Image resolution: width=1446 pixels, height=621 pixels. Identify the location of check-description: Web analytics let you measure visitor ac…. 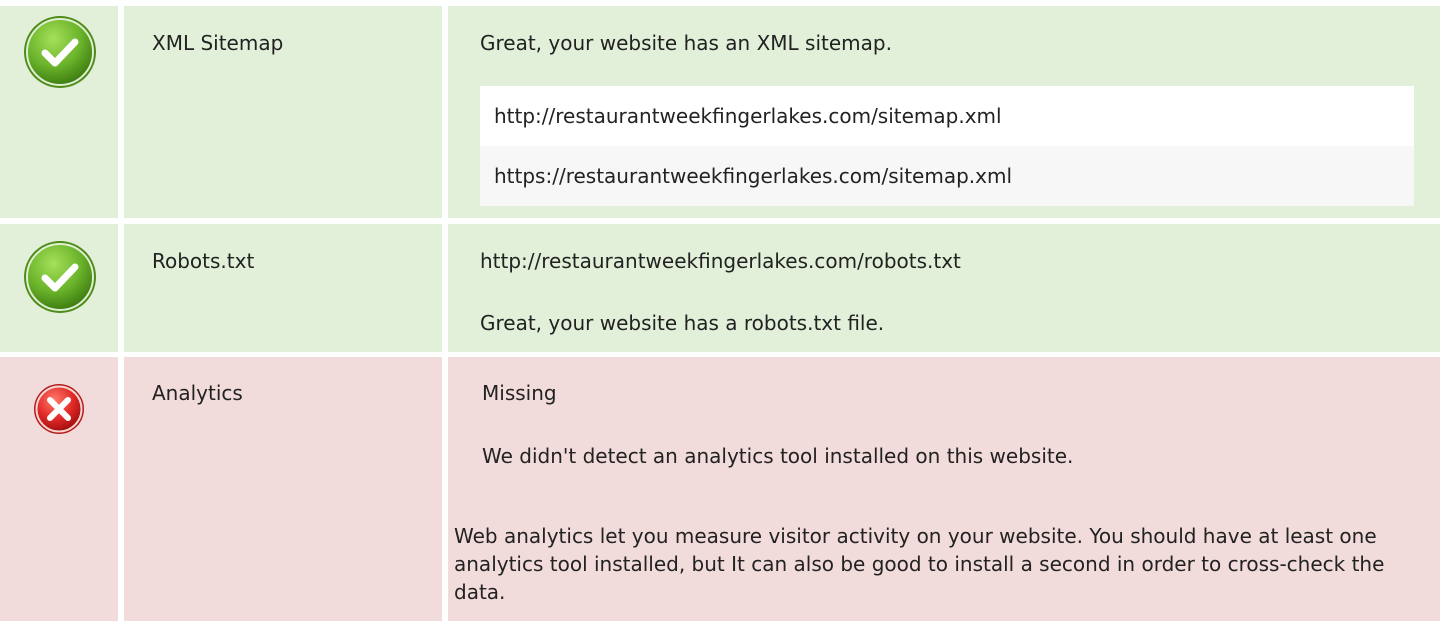
(919, 564).